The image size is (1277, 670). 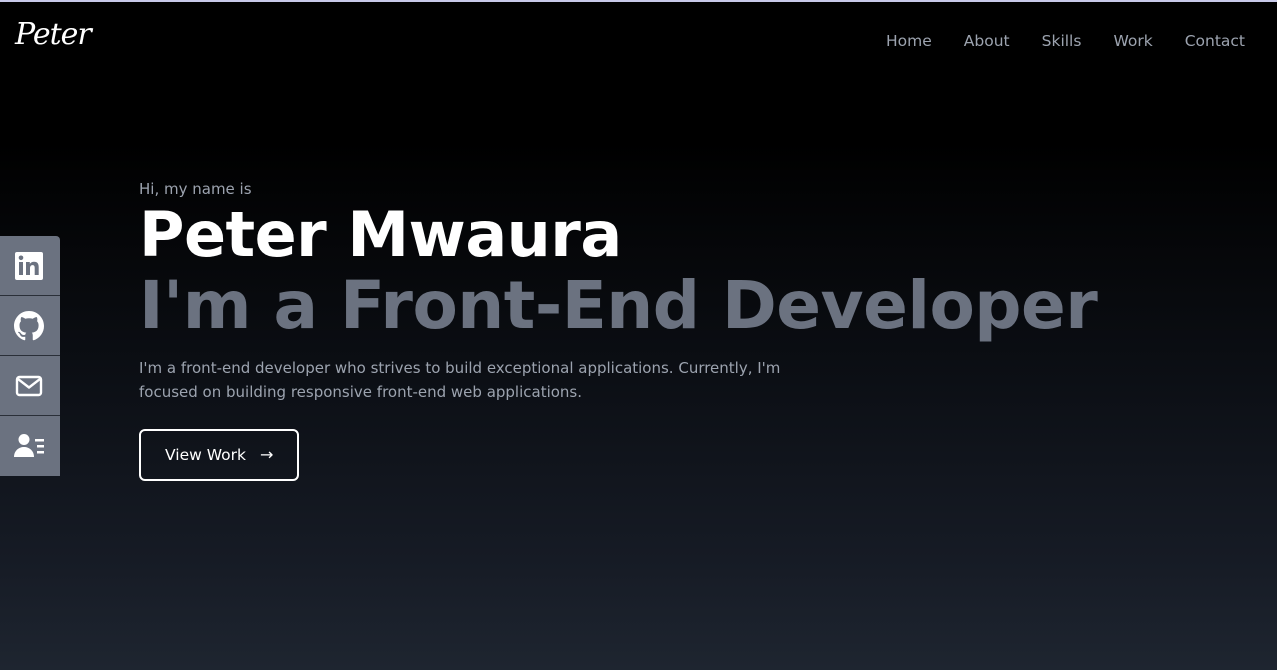 I want to click on view-work-button: View Work →, so click(x=219, y=455).